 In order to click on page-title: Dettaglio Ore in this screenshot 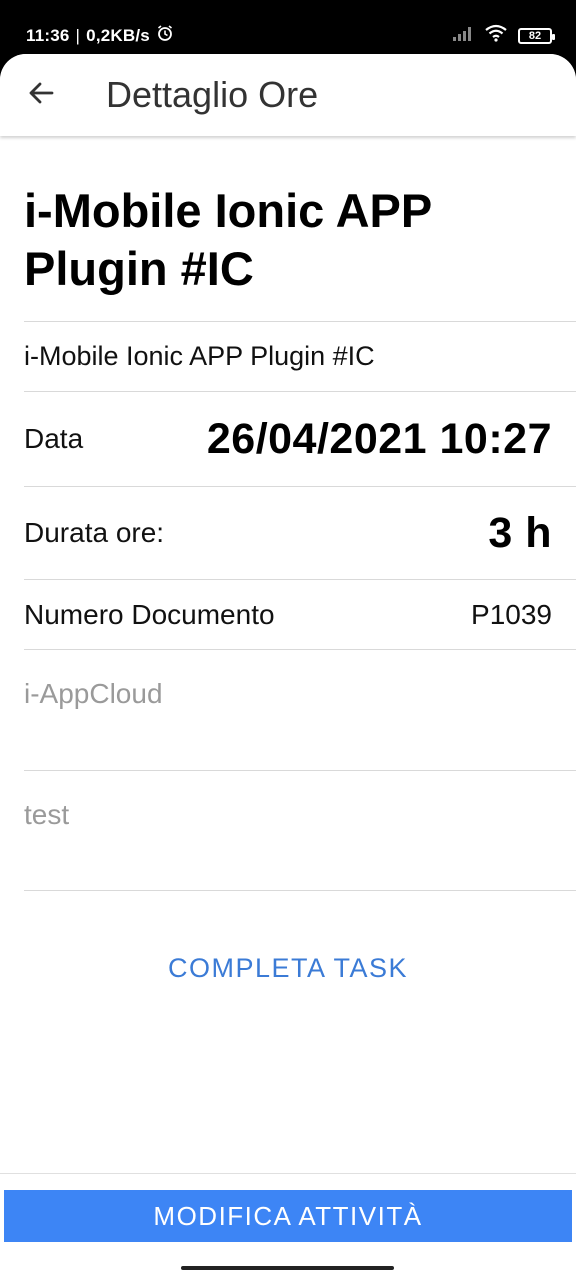, I will do `click(212, 94)`.